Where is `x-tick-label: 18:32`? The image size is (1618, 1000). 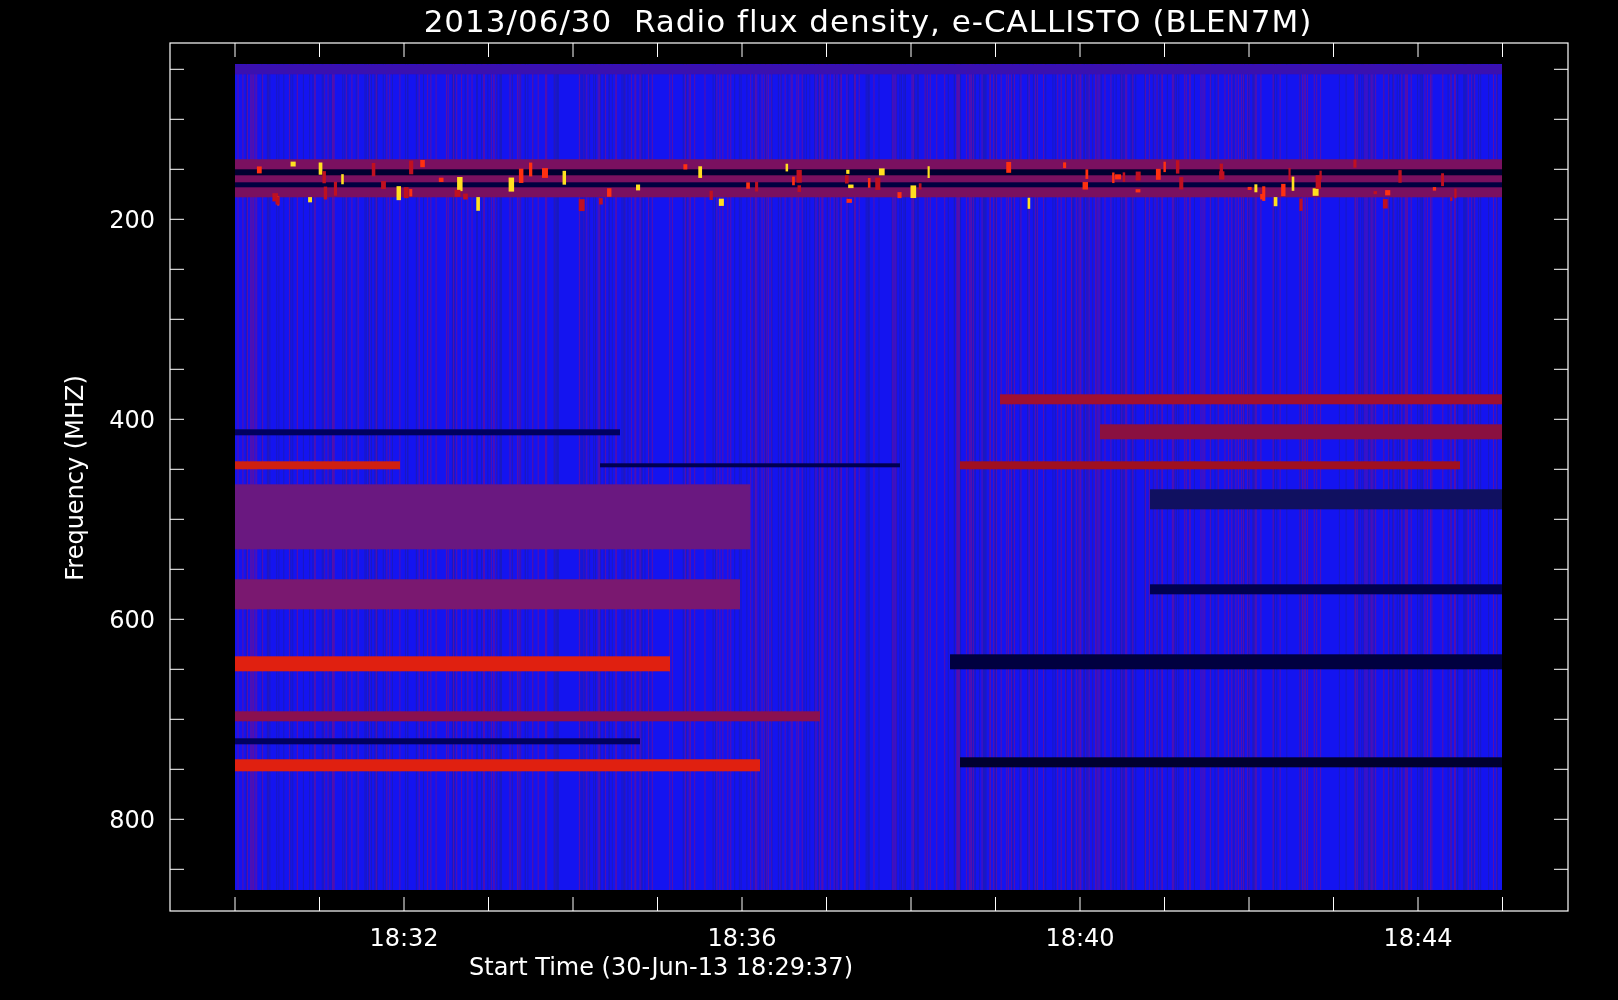
x-tick-label: 18:32 is located at coordinates (404, 938).